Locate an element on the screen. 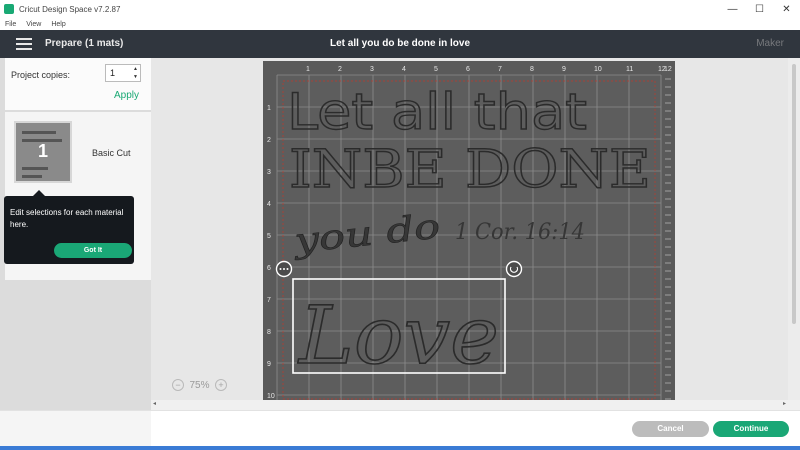  vertical-scroll-thumb is located at coordinates (794, 194).